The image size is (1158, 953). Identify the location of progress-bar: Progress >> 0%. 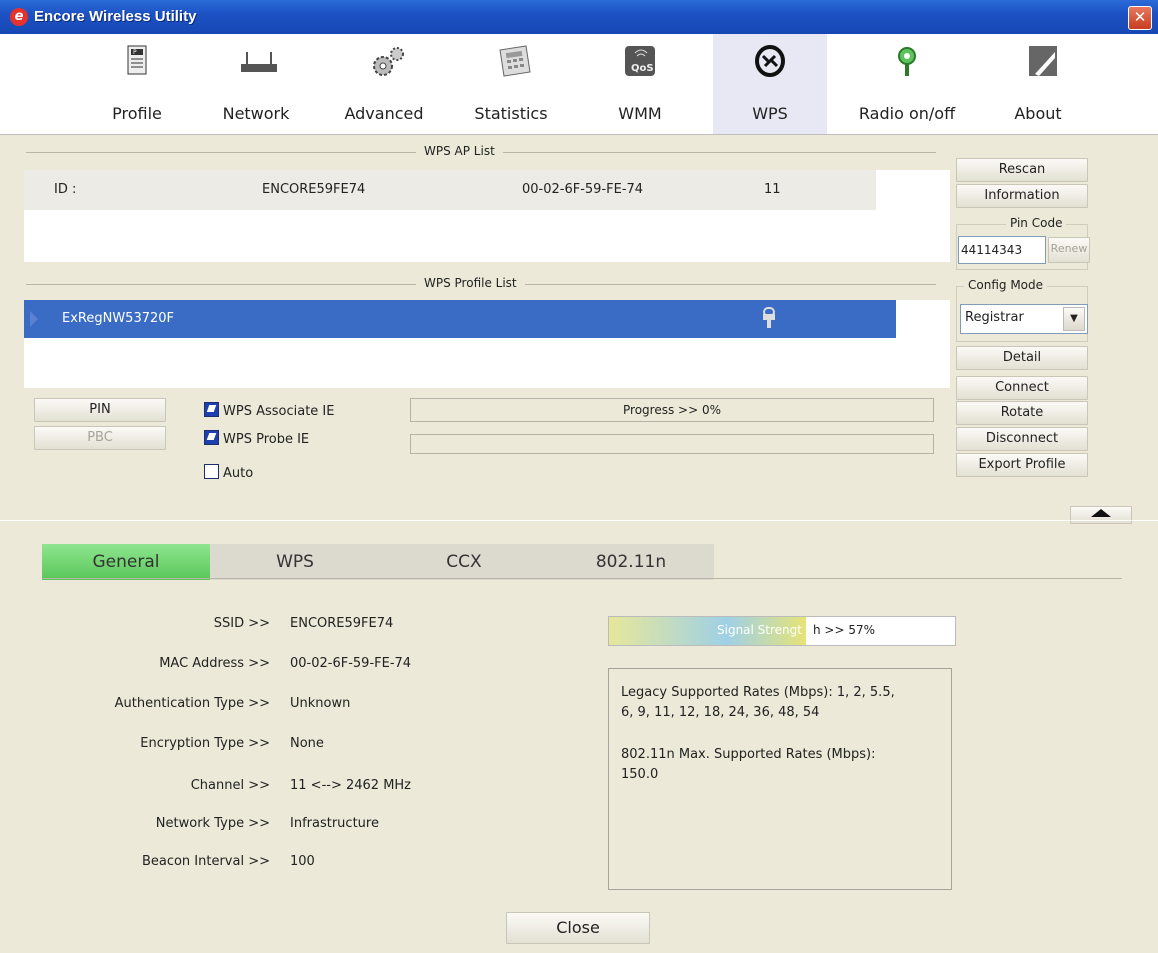
(672, 410).